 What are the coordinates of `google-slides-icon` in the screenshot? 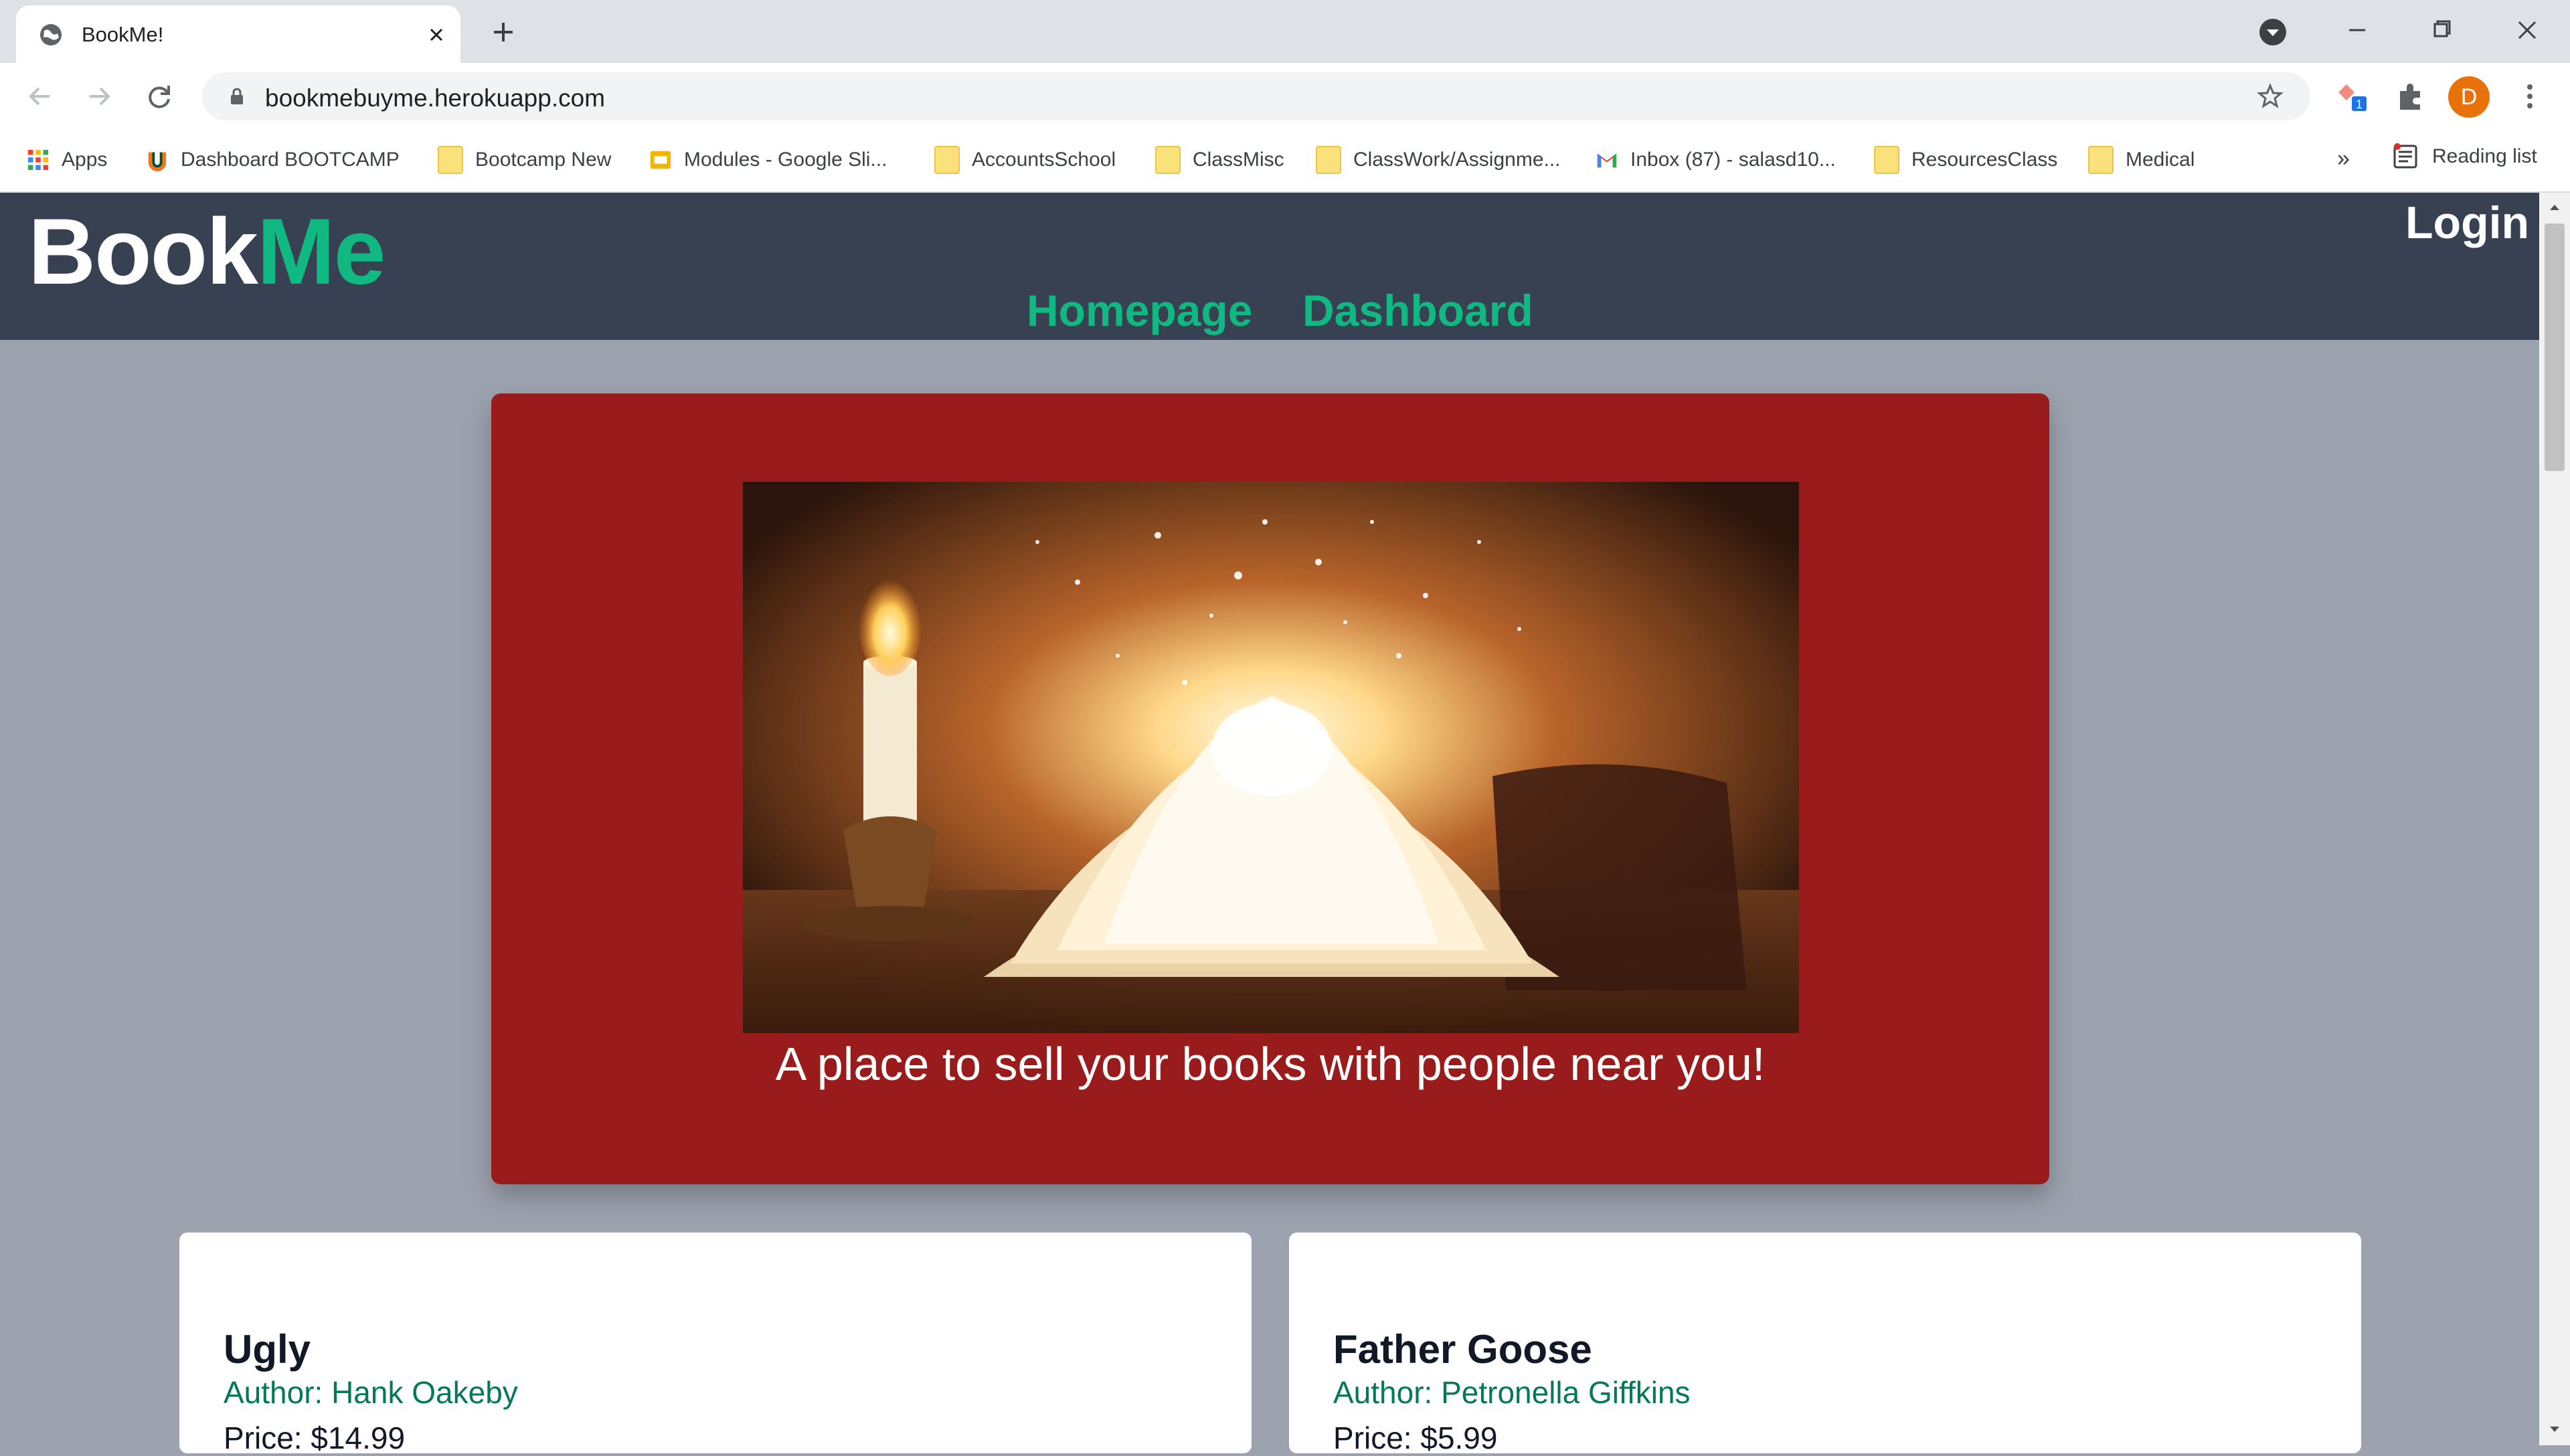 It's located at (660, 160).